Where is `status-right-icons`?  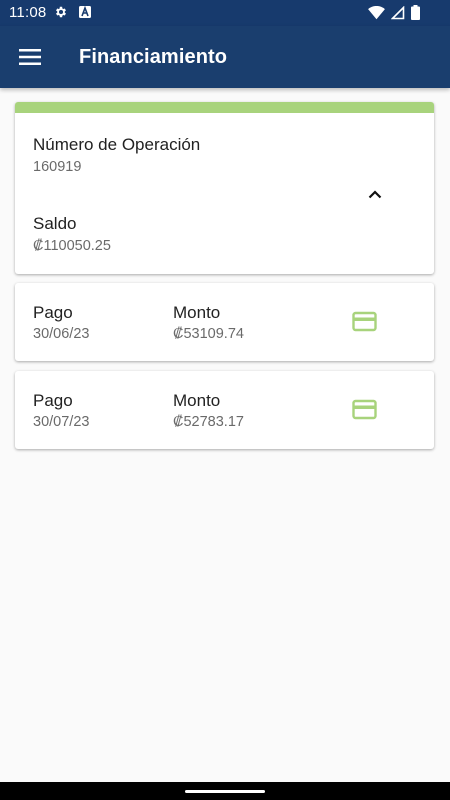
status-right-icons is located at coordinates (394, 12).